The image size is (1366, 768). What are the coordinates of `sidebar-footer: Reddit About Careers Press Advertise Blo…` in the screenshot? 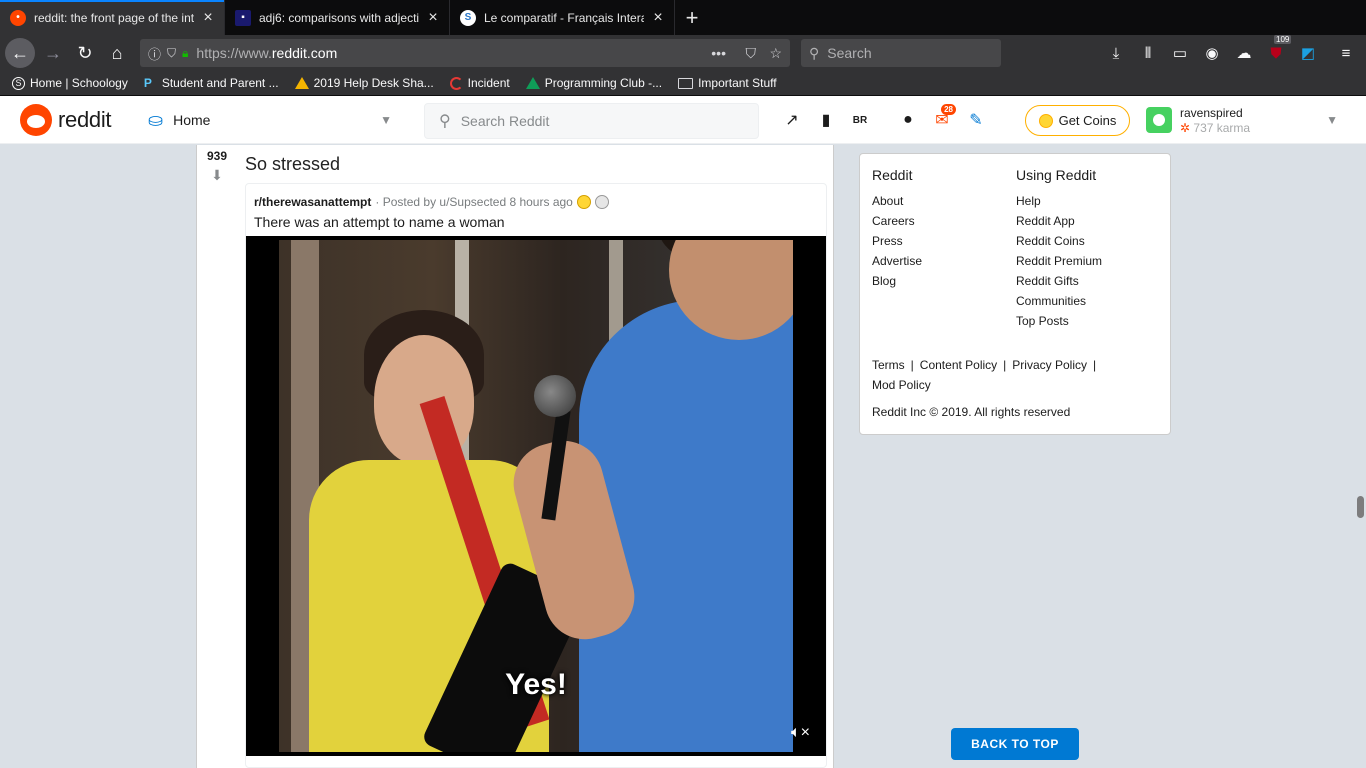 It's located at (1015, 294).